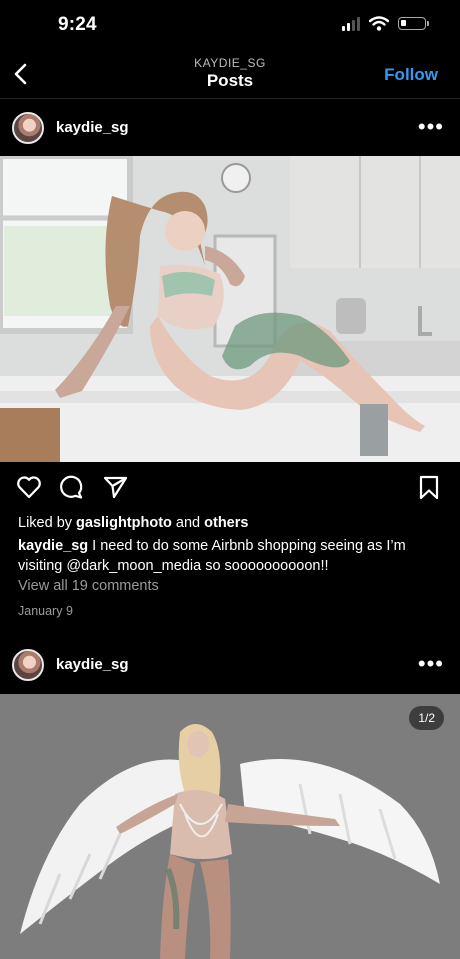 This screenshot has height=959, width=460. I want to click on share-icon, so click(115, 487).